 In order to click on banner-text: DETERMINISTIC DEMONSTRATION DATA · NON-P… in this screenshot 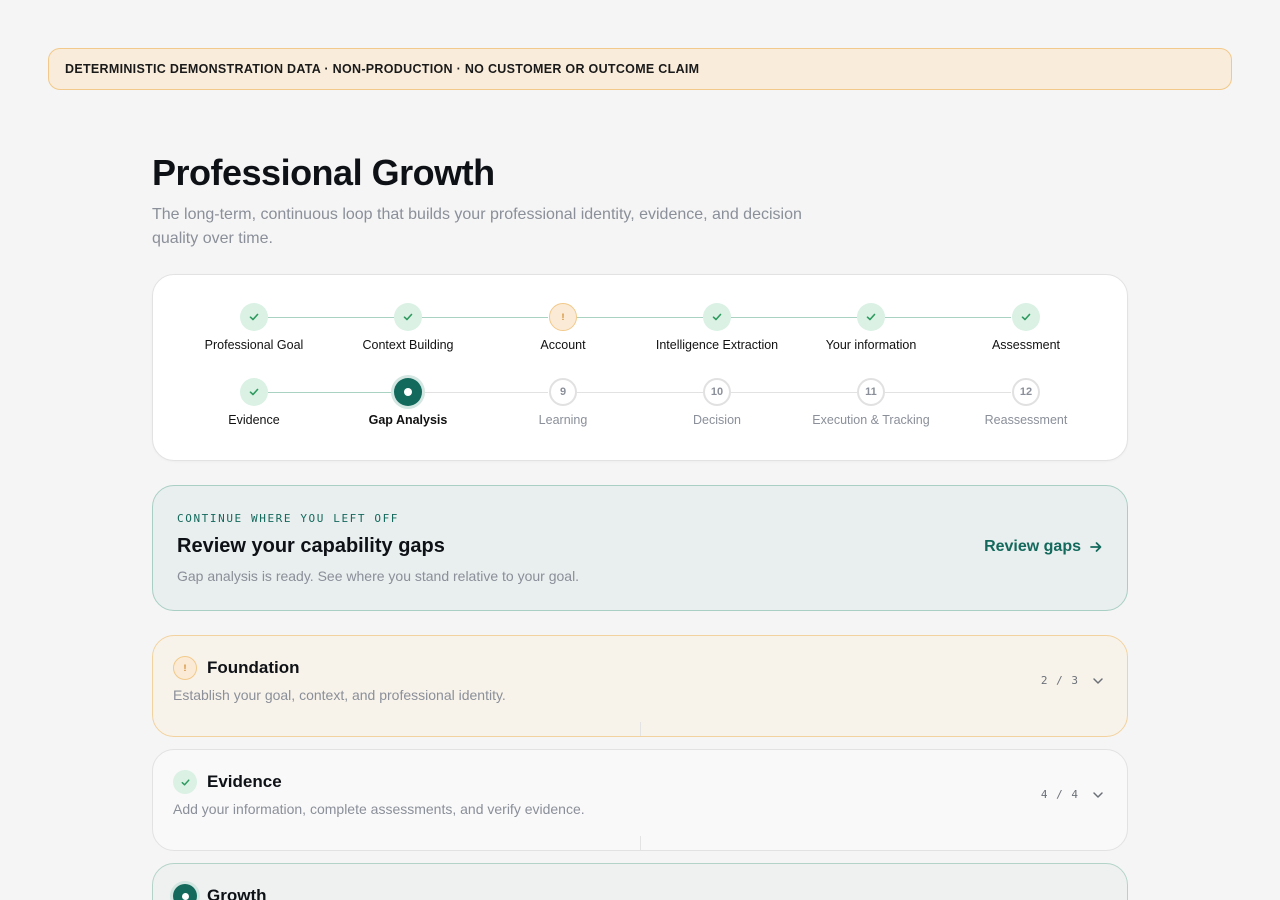, I will do `click(382, 69)`.